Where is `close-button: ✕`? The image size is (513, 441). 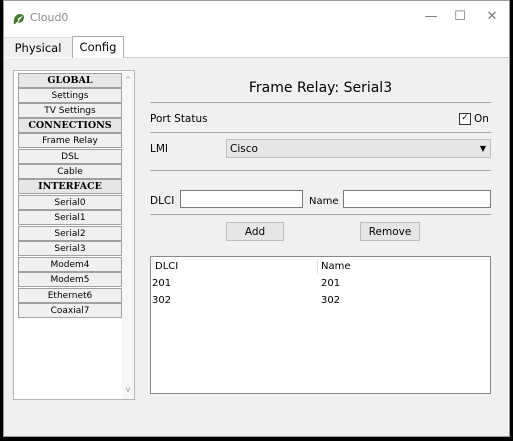
close-button: ✕ is located at coordinates (492, 17).